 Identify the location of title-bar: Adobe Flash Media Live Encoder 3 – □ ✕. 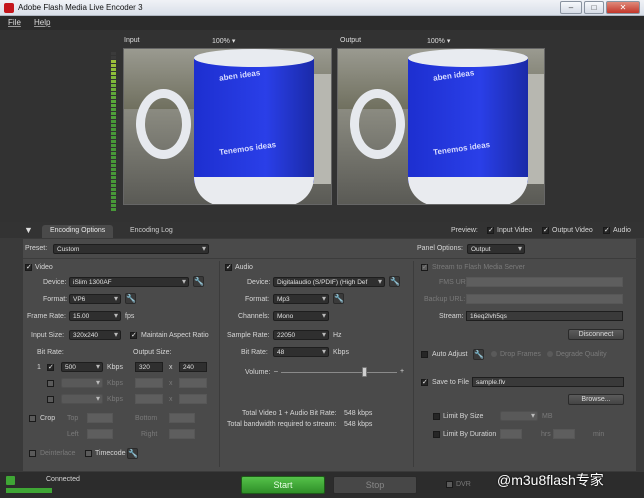
(322, 8).